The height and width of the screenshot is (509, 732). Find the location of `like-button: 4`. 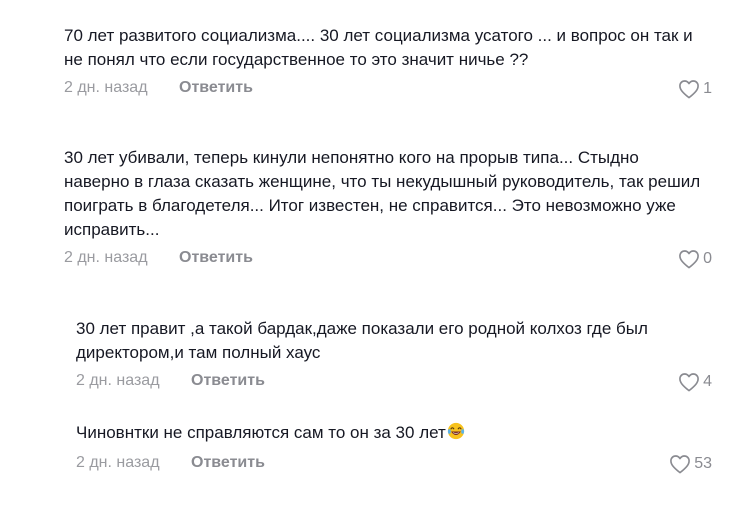

like-button: 4 is located at coordinates (695, 382).